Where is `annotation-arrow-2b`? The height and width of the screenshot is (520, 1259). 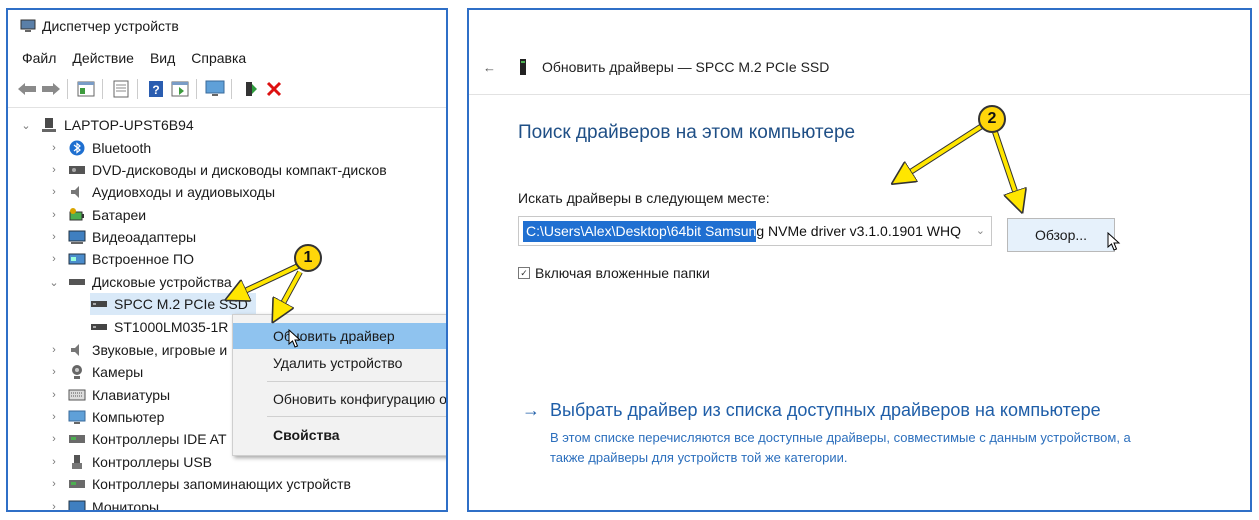
annotation-arrow-2b is located at coordinates (1006, 168).